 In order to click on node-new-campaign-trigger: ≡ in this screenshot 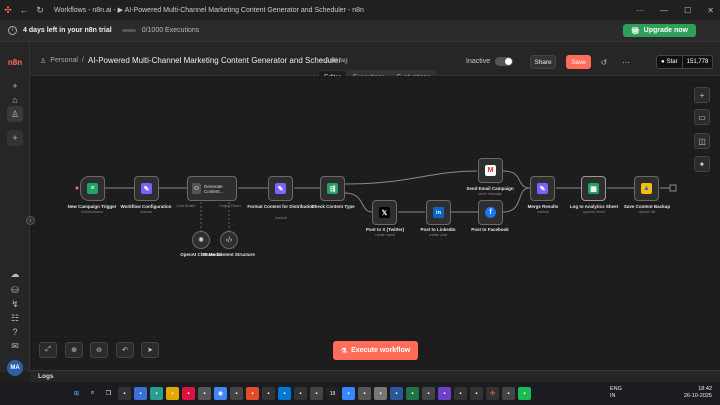, I will do `click(92, 188)`.